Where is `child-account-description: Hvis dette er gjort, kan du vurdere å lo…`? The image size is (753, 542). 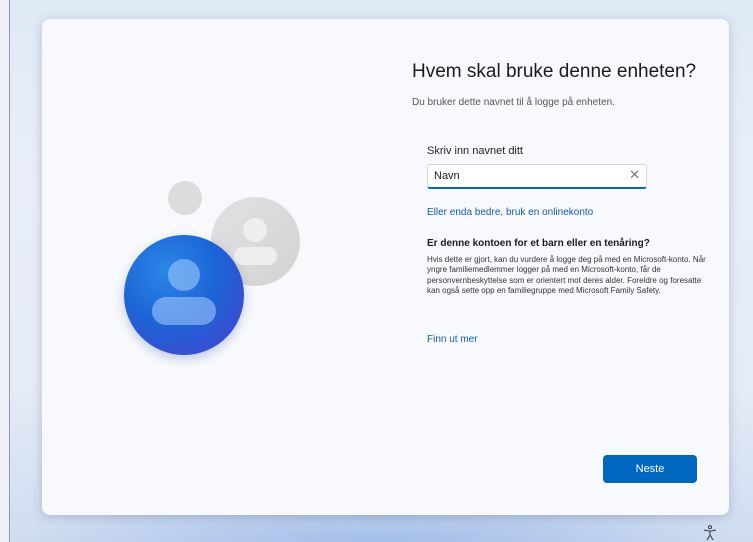
child-account-description: Hvis dette er gjort, kan du vurdere å lo… is located at coordinates (566, 275).